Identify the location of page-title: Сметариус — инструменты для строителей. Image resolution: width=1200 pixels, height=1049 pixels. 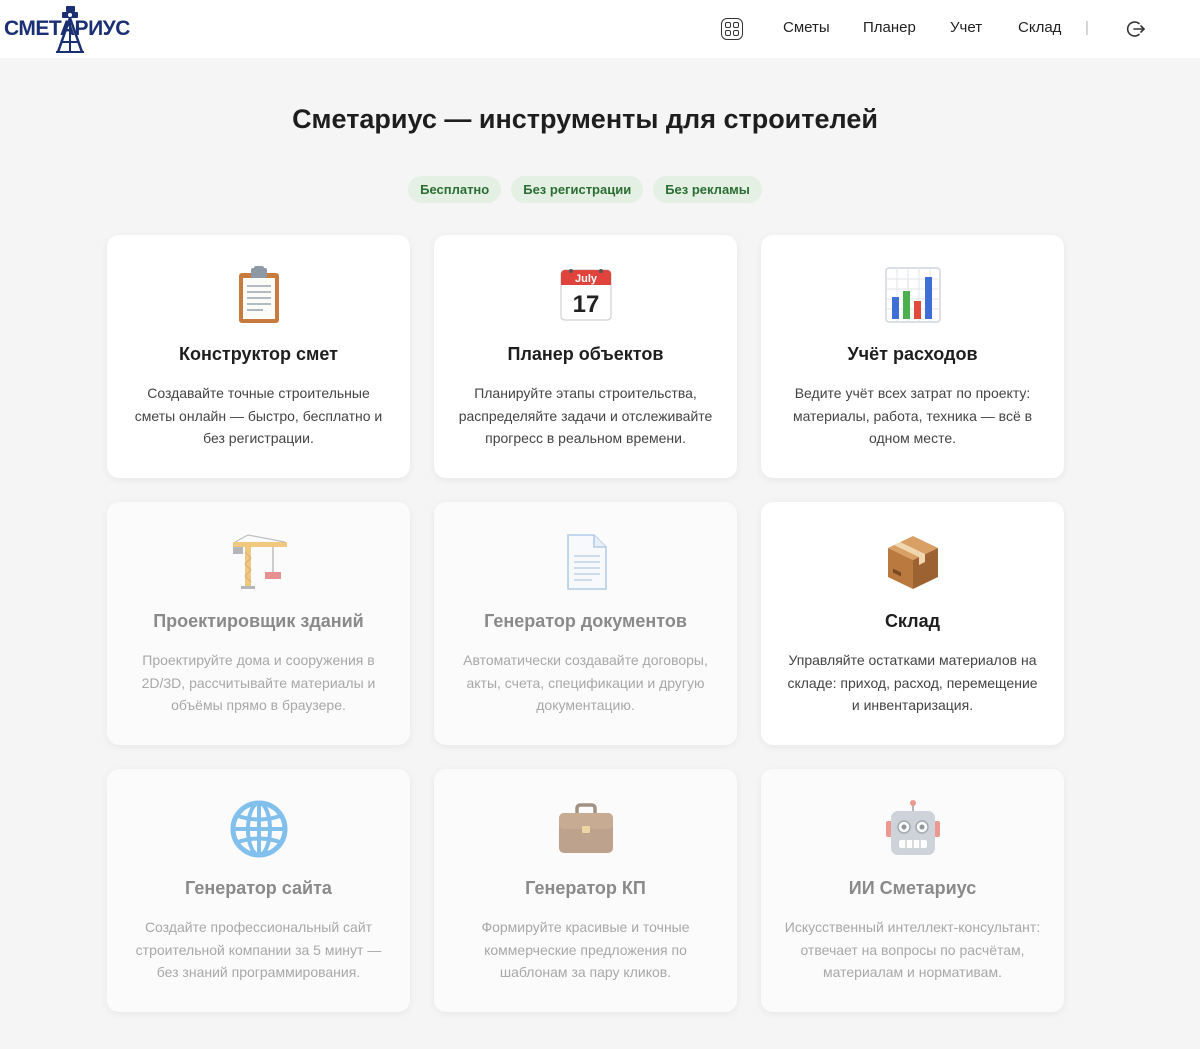
(585, 119).